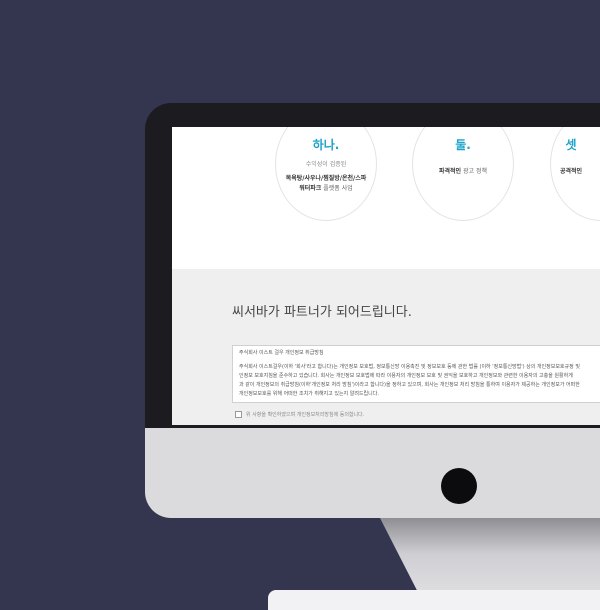 The width and height of the screenshot is (600, 610). What do you see at coordinates (309, 394) in the screenshot?
I see `policy-line: 개인정보보호를 위해 어떠한 조치가 취해지고 있는지 알려드립니다.` at bounding box center [309, 394].